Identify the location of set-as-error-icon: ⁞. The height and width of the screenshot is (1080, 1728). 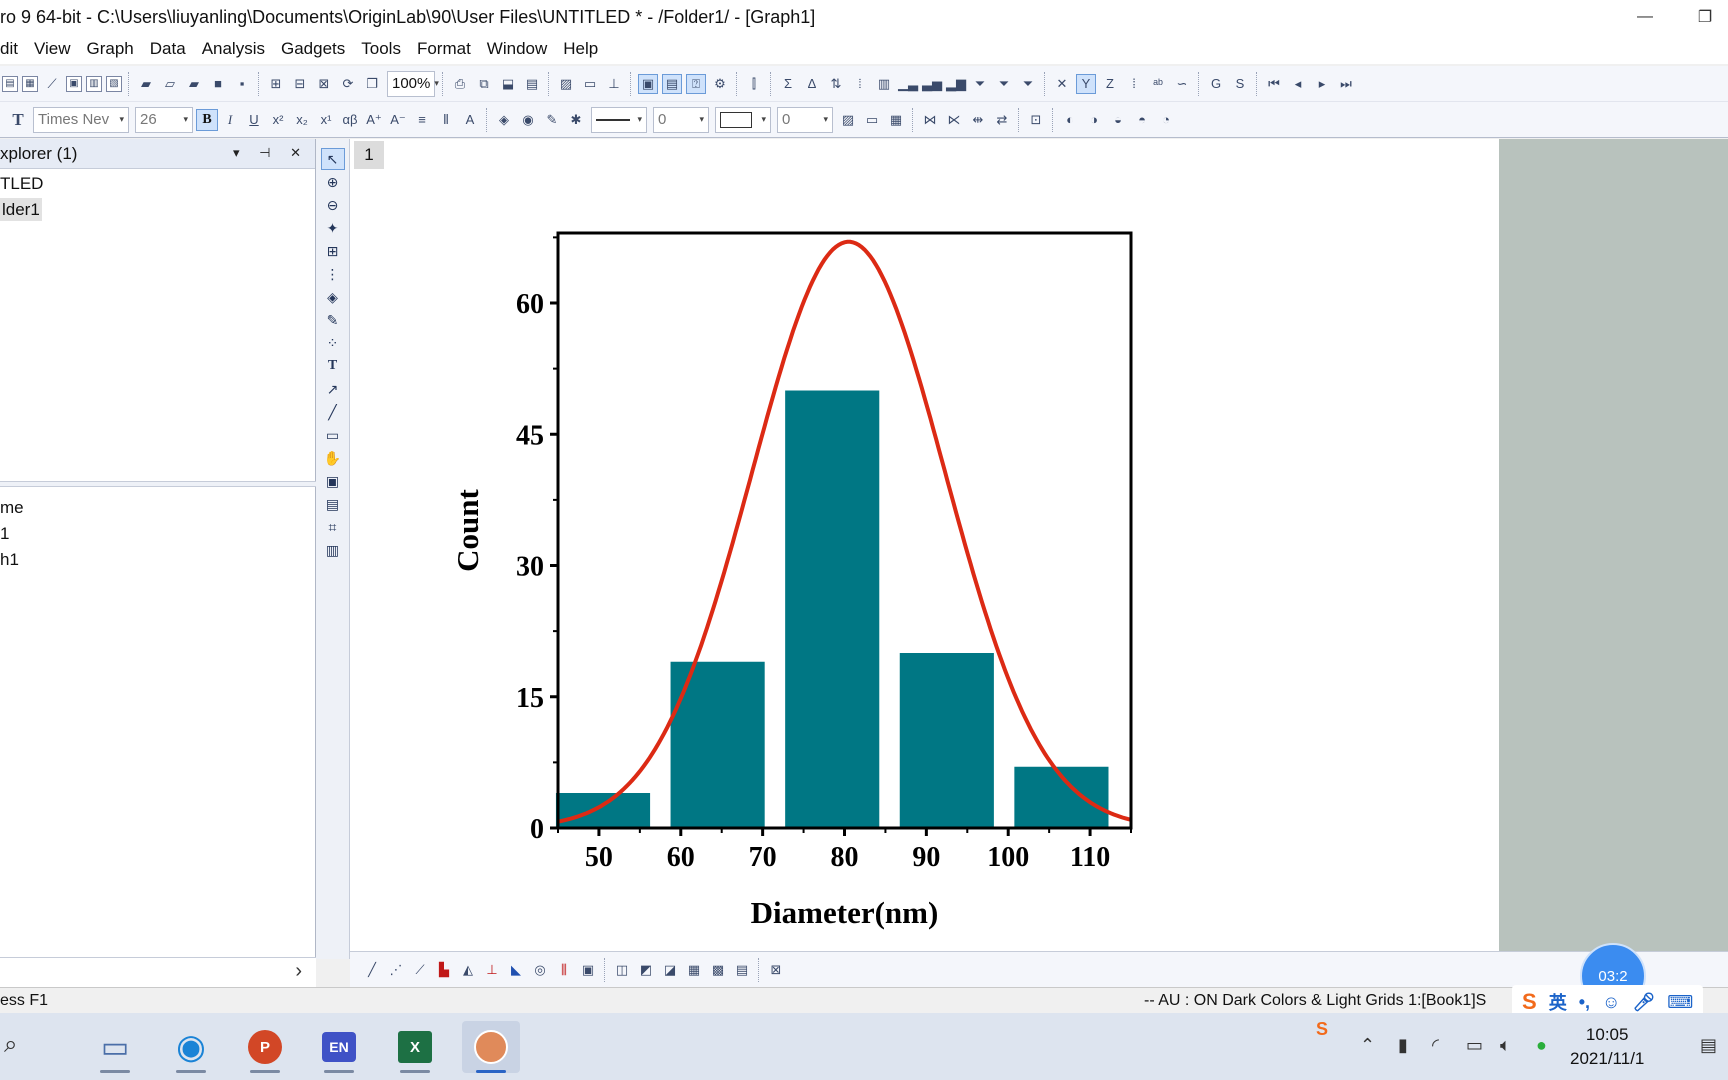
(1134, 84).